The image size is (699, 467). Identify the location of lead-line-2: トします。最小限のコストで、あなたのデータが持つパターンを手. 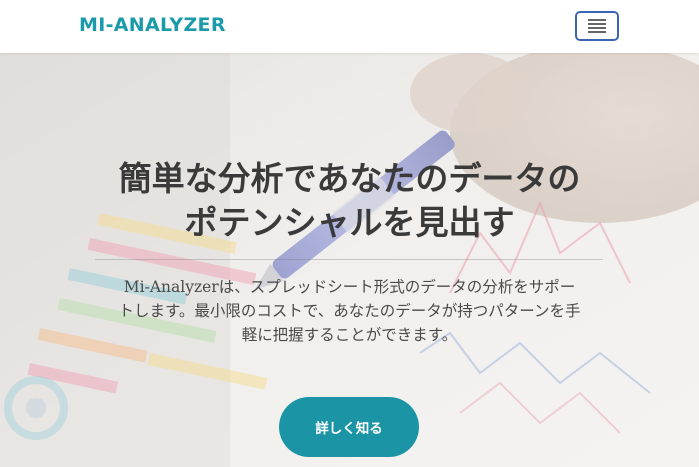
(349, 311).